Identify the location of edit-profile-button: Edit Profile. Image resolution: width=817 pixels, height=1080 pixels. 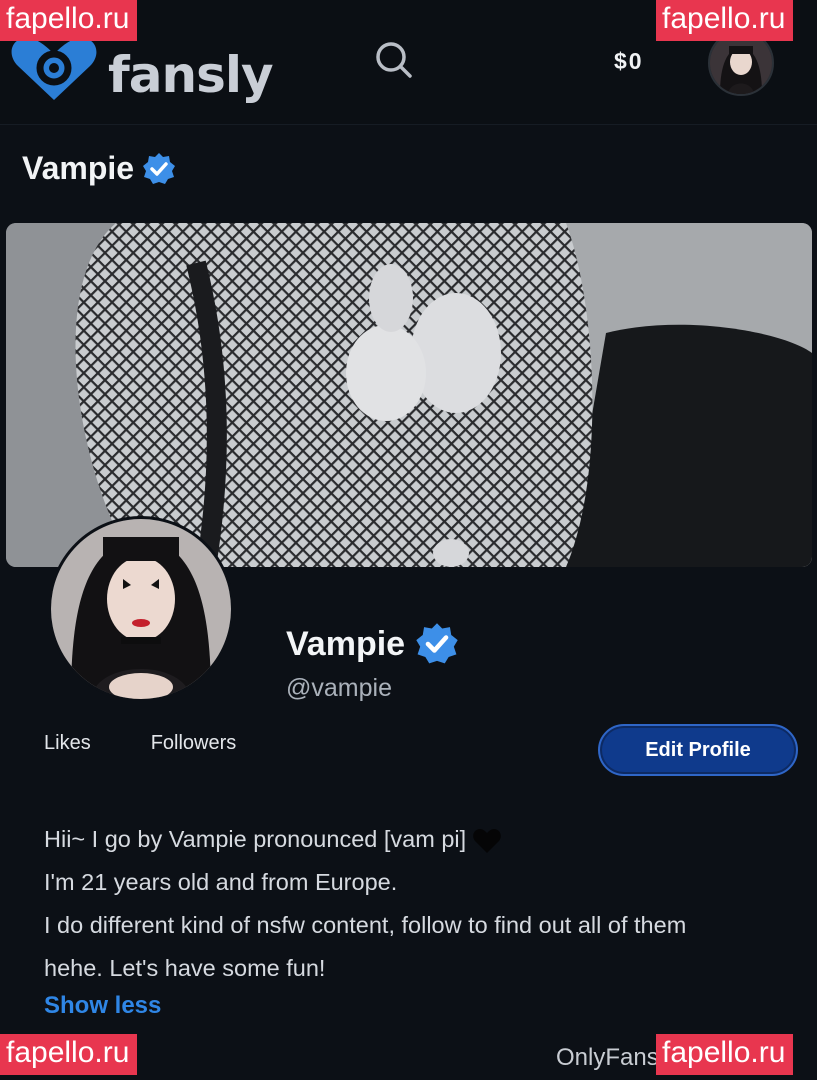
(698, 750).